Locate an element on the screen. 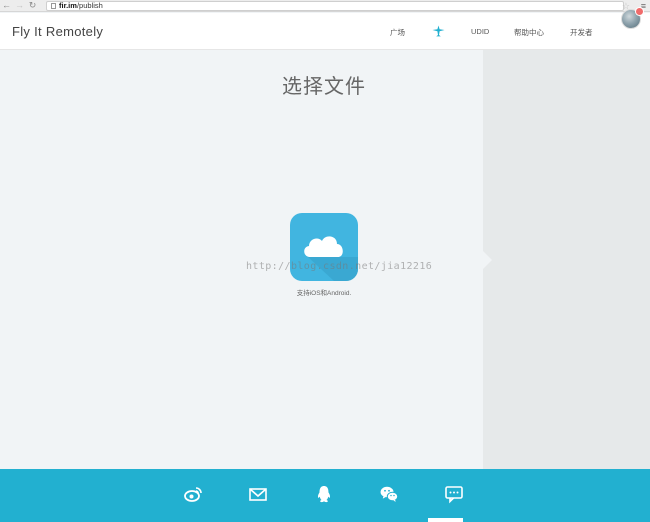 The height and width of the screenshot is (522, 650). url-host: fir.im is located at coordinates (68, 5).